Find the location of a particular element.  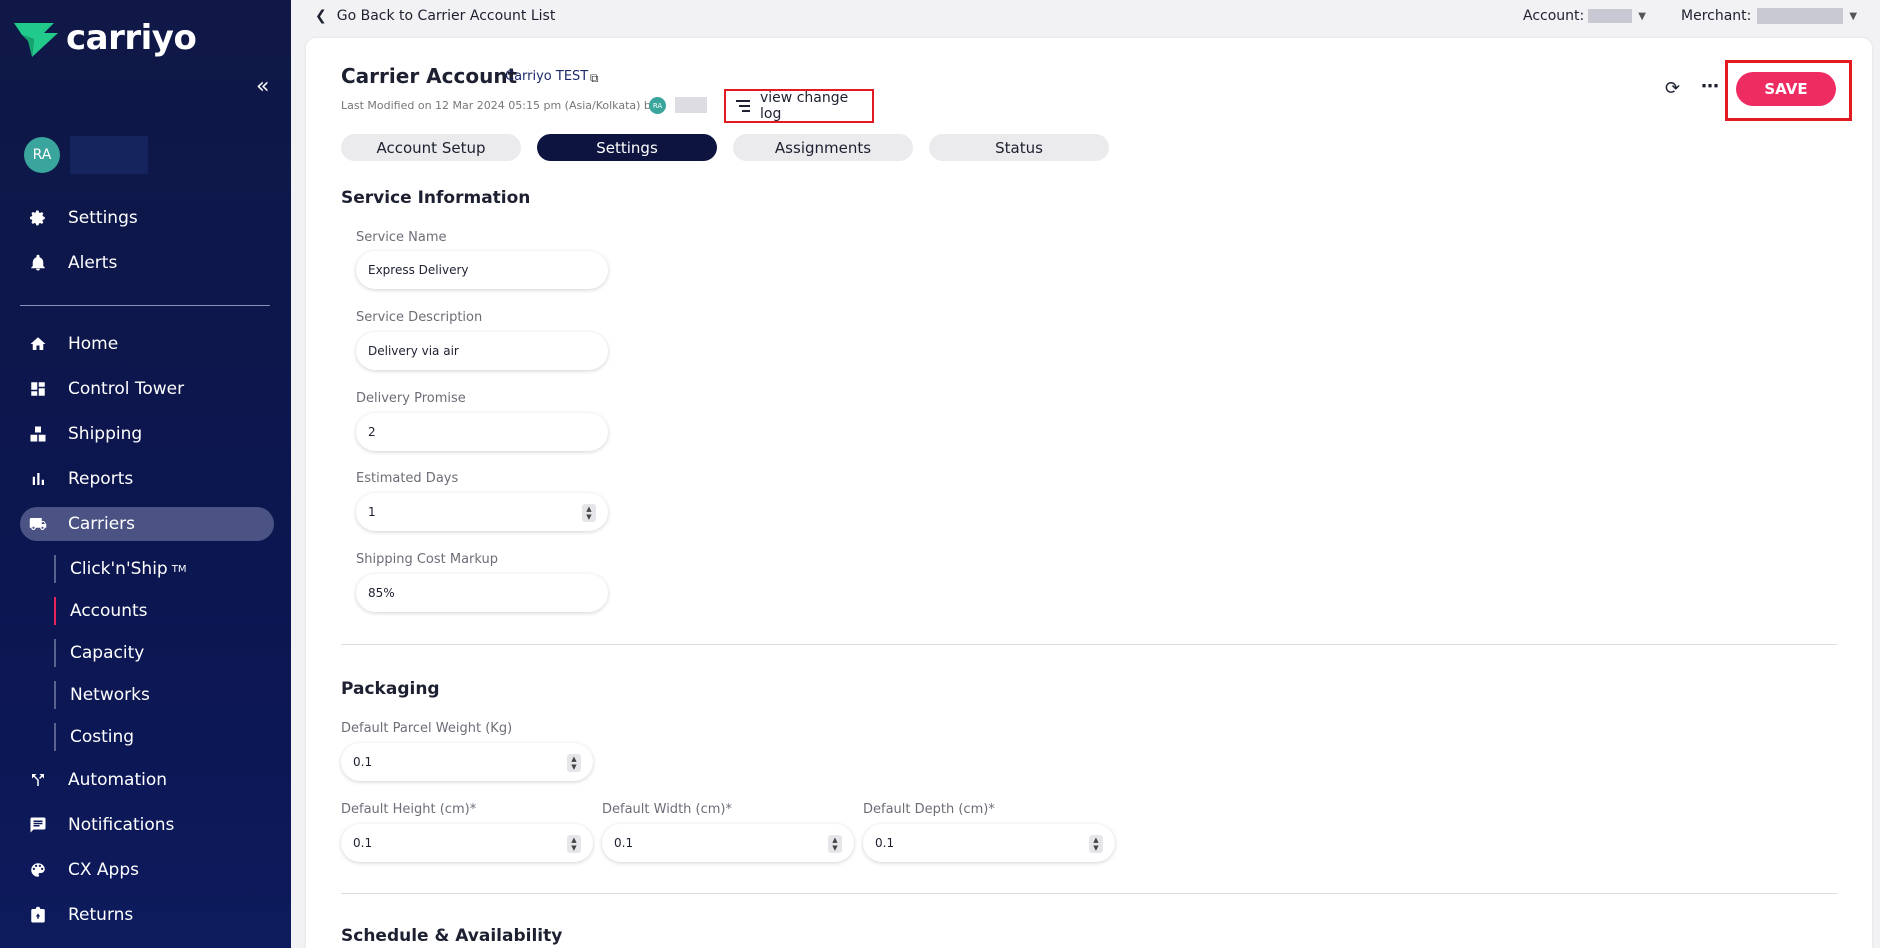

merchant-selector: Merchant: ▼ is located at coordinates (1769, 16).